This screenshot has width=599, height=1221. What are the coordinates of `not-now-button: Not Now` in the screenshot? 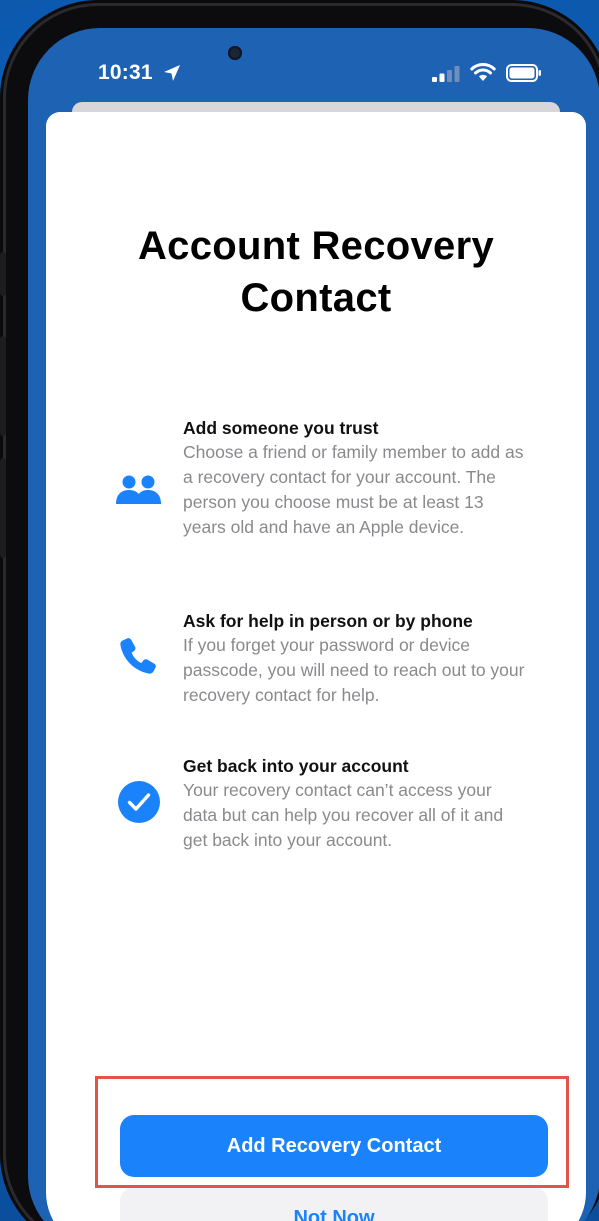 It's located at (334, 1204).